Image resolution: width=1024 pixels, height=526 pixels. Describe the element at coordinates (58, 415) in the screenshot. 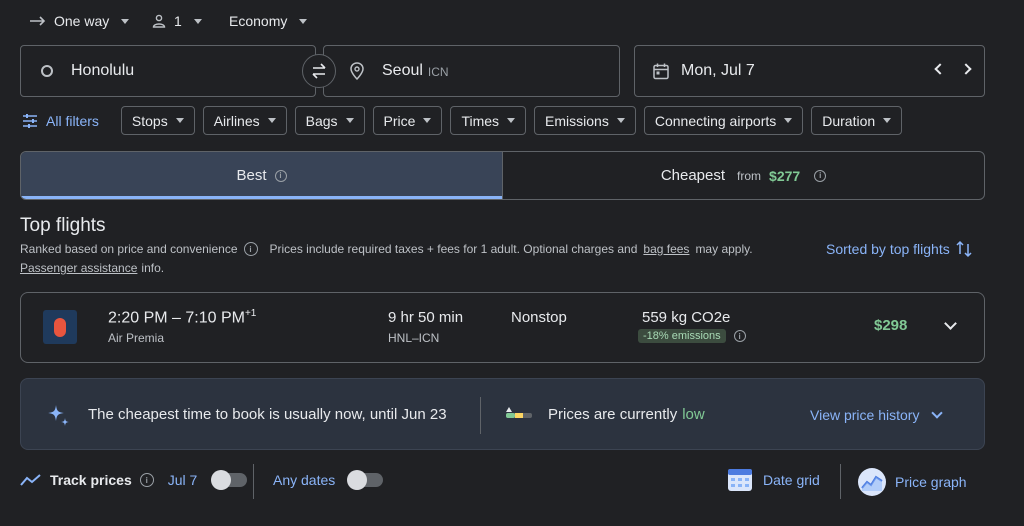

I see `sparkle-icon` at that location.